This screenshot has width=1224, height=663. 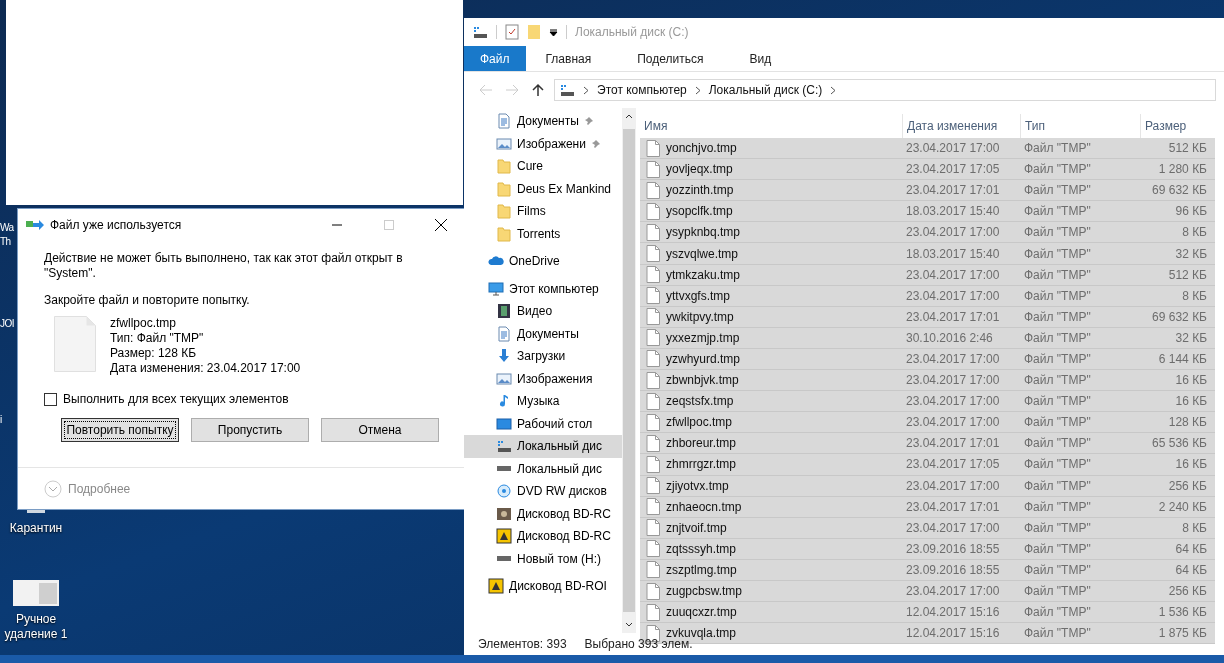 What do you see at coordinates (927, 254) in the screenshot?
I see `file-row: yszvqlwe.tmp 18.03.2017 15:40 Файл "TMP" 32 КБ` at bounding box center [927, 254].